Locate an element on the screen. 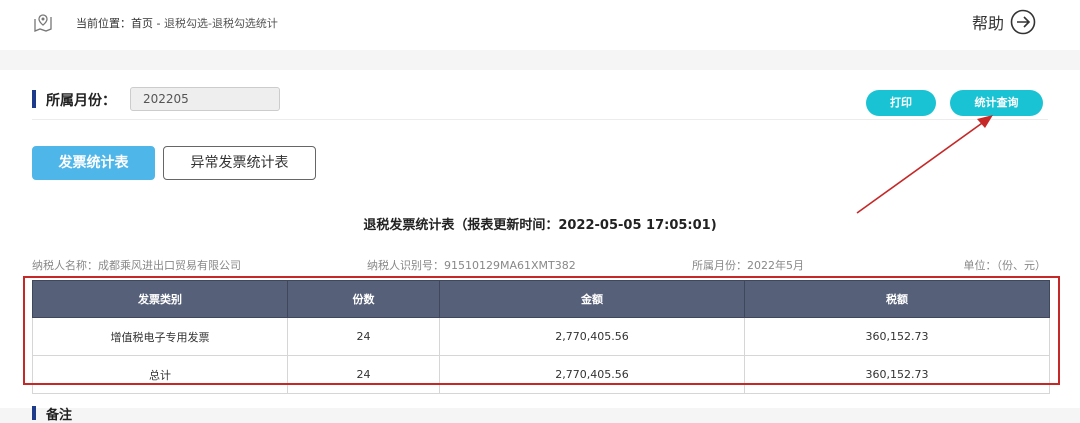  arrow-right-circle-icon is located at coordinates (1023, 22).